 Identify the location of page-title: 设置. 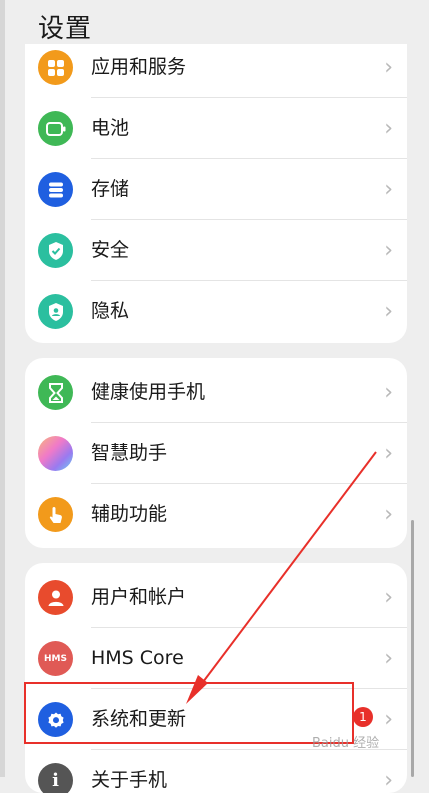
(65, 29).